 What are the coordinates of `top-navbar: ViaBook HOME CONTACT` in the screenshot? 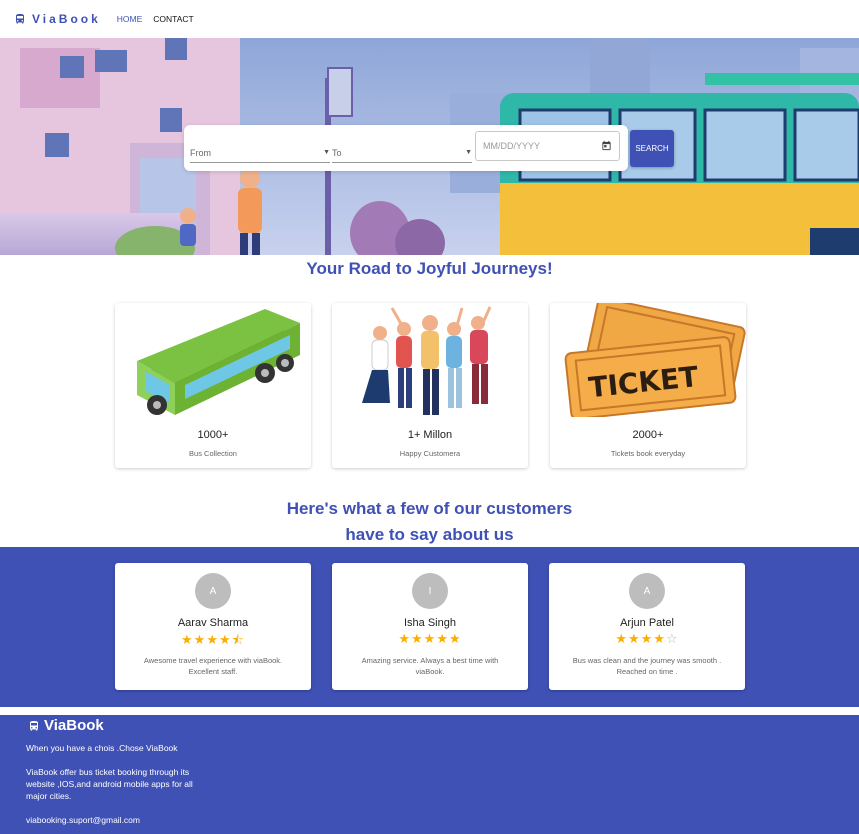 It's located at (429, 19).